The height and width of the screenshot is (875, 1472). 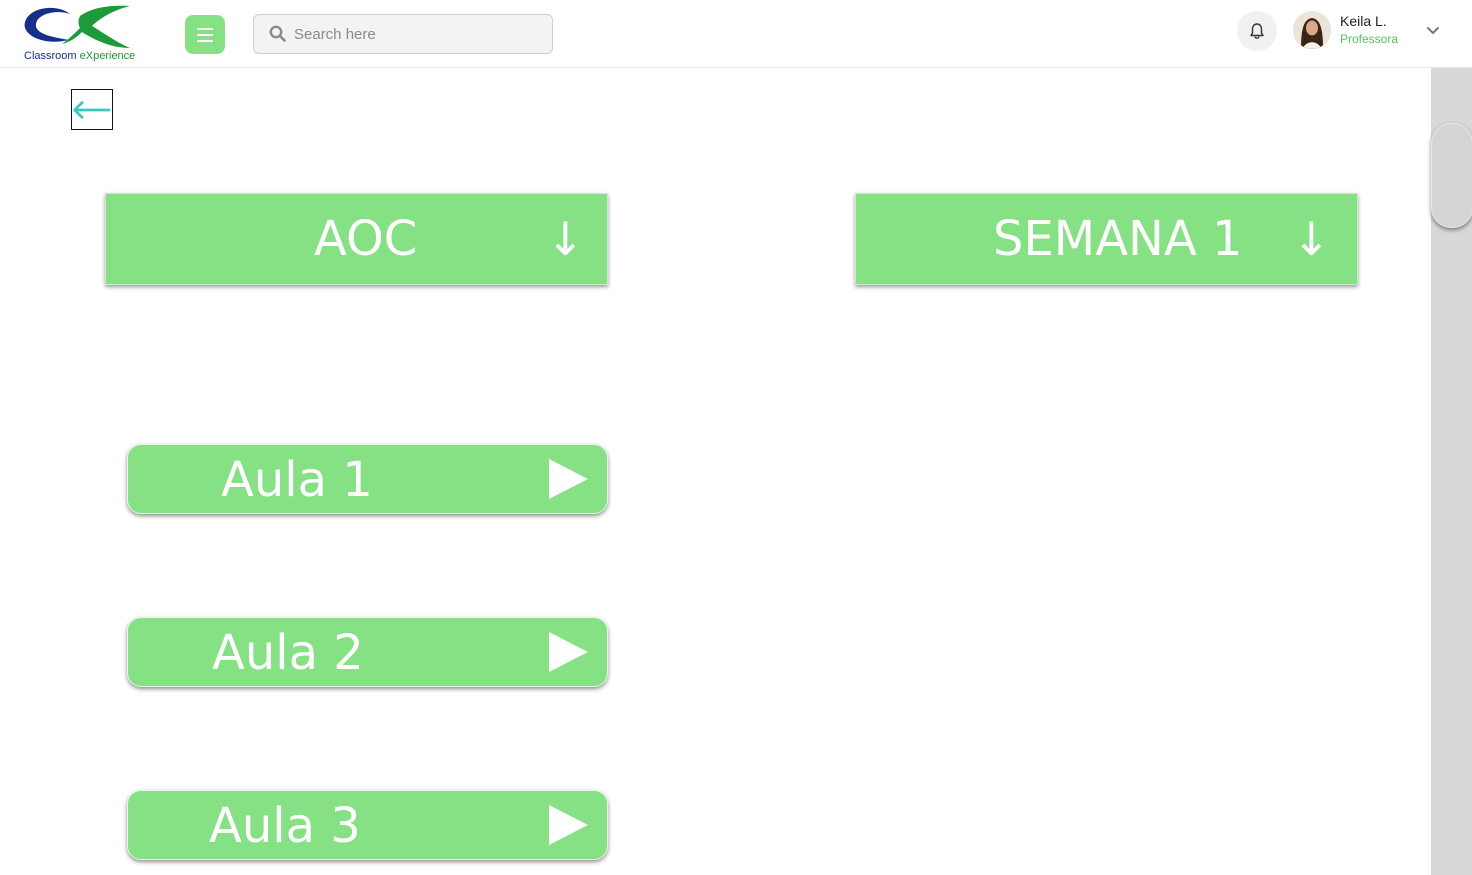 I want to click on notifications-button, so click(x=1257, y=31).